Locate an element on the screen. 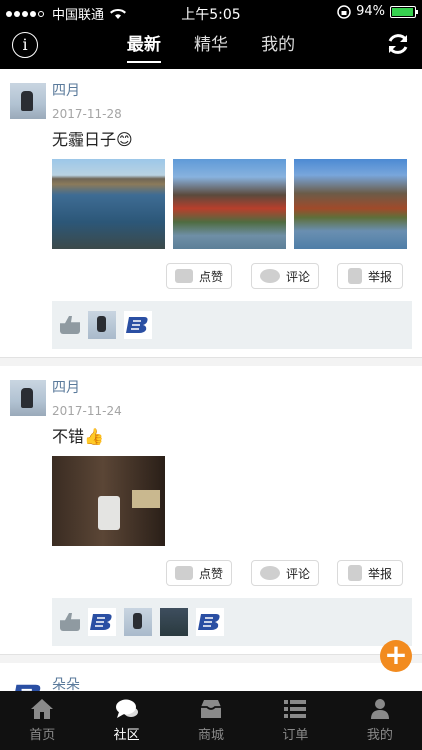 The width and height of the screenshot is (422, 750). tab-featured: 精华 is located at coordinates (211, 45).